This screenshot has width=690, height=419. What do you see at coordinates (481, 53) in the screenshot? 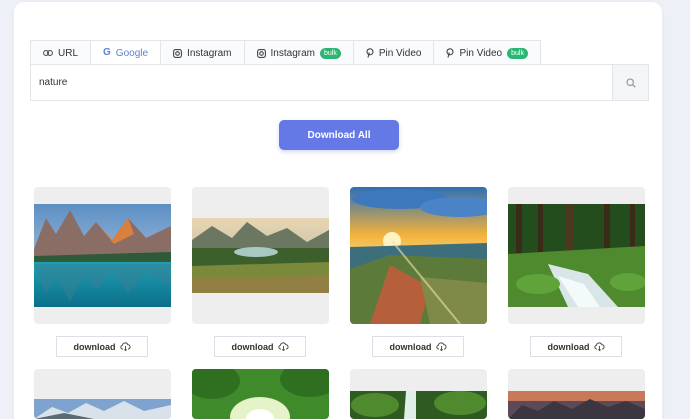
I see `tab-pin-video-bulk-label: Pin Video` at bounding box center [481, 53].